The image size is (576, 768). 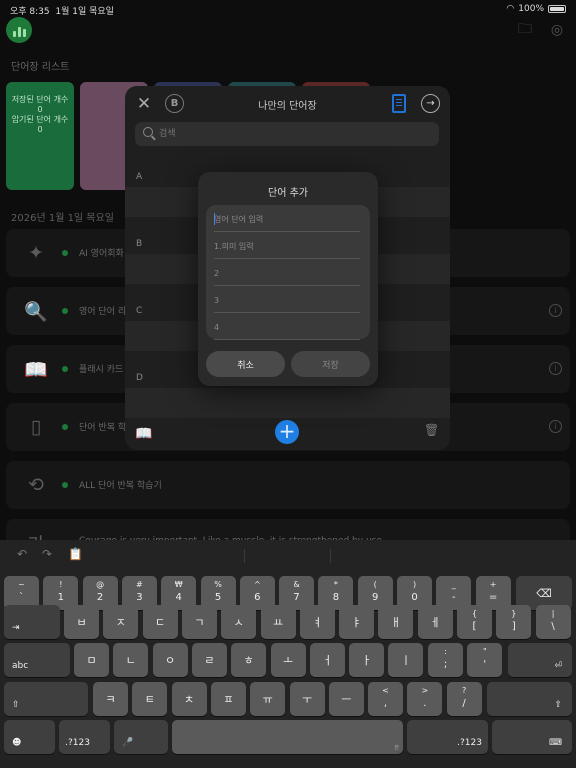 I want to click on key: " ', so click(x=485, y=660).